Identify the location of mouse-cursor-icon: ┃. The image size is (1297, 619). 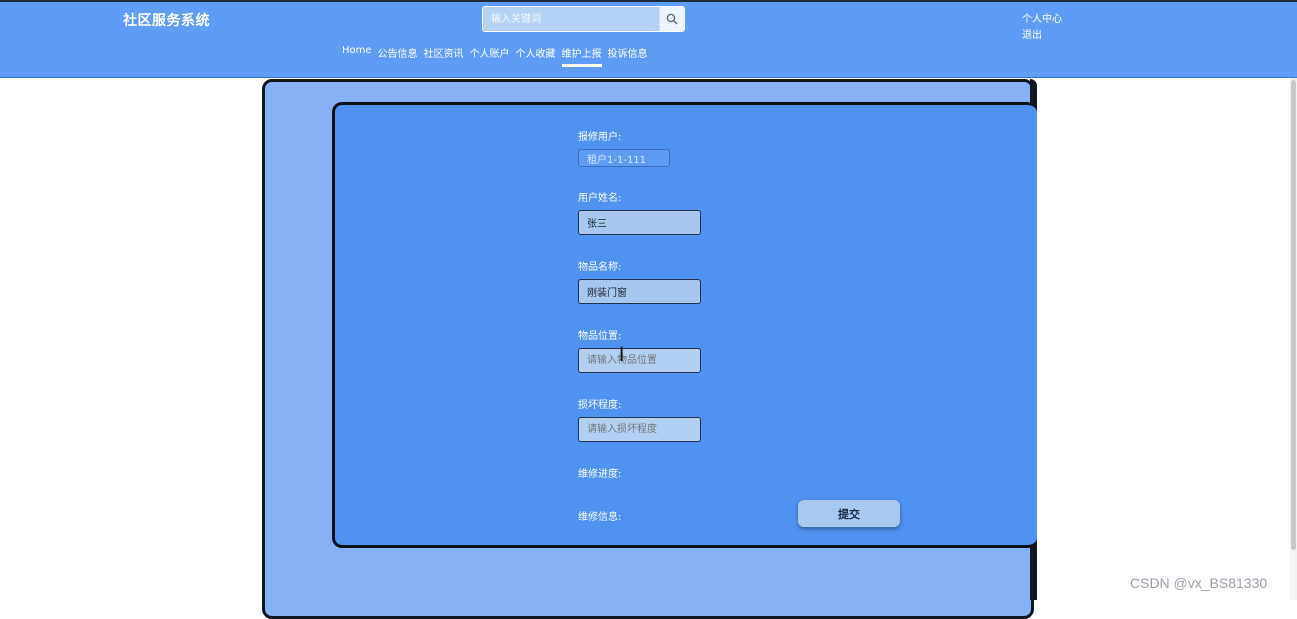
(622, 354).